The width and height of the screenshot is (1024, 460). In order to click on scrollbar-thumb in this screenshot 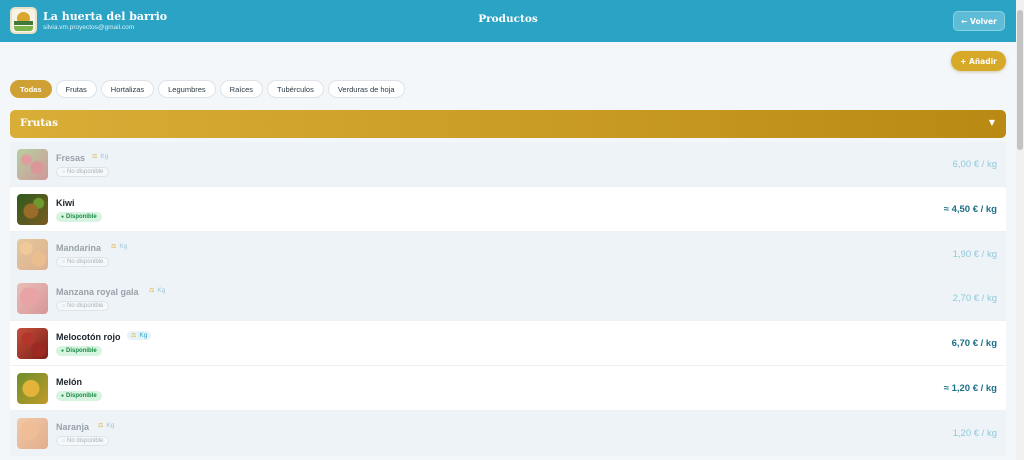, I will do `click(1020, 80)`.